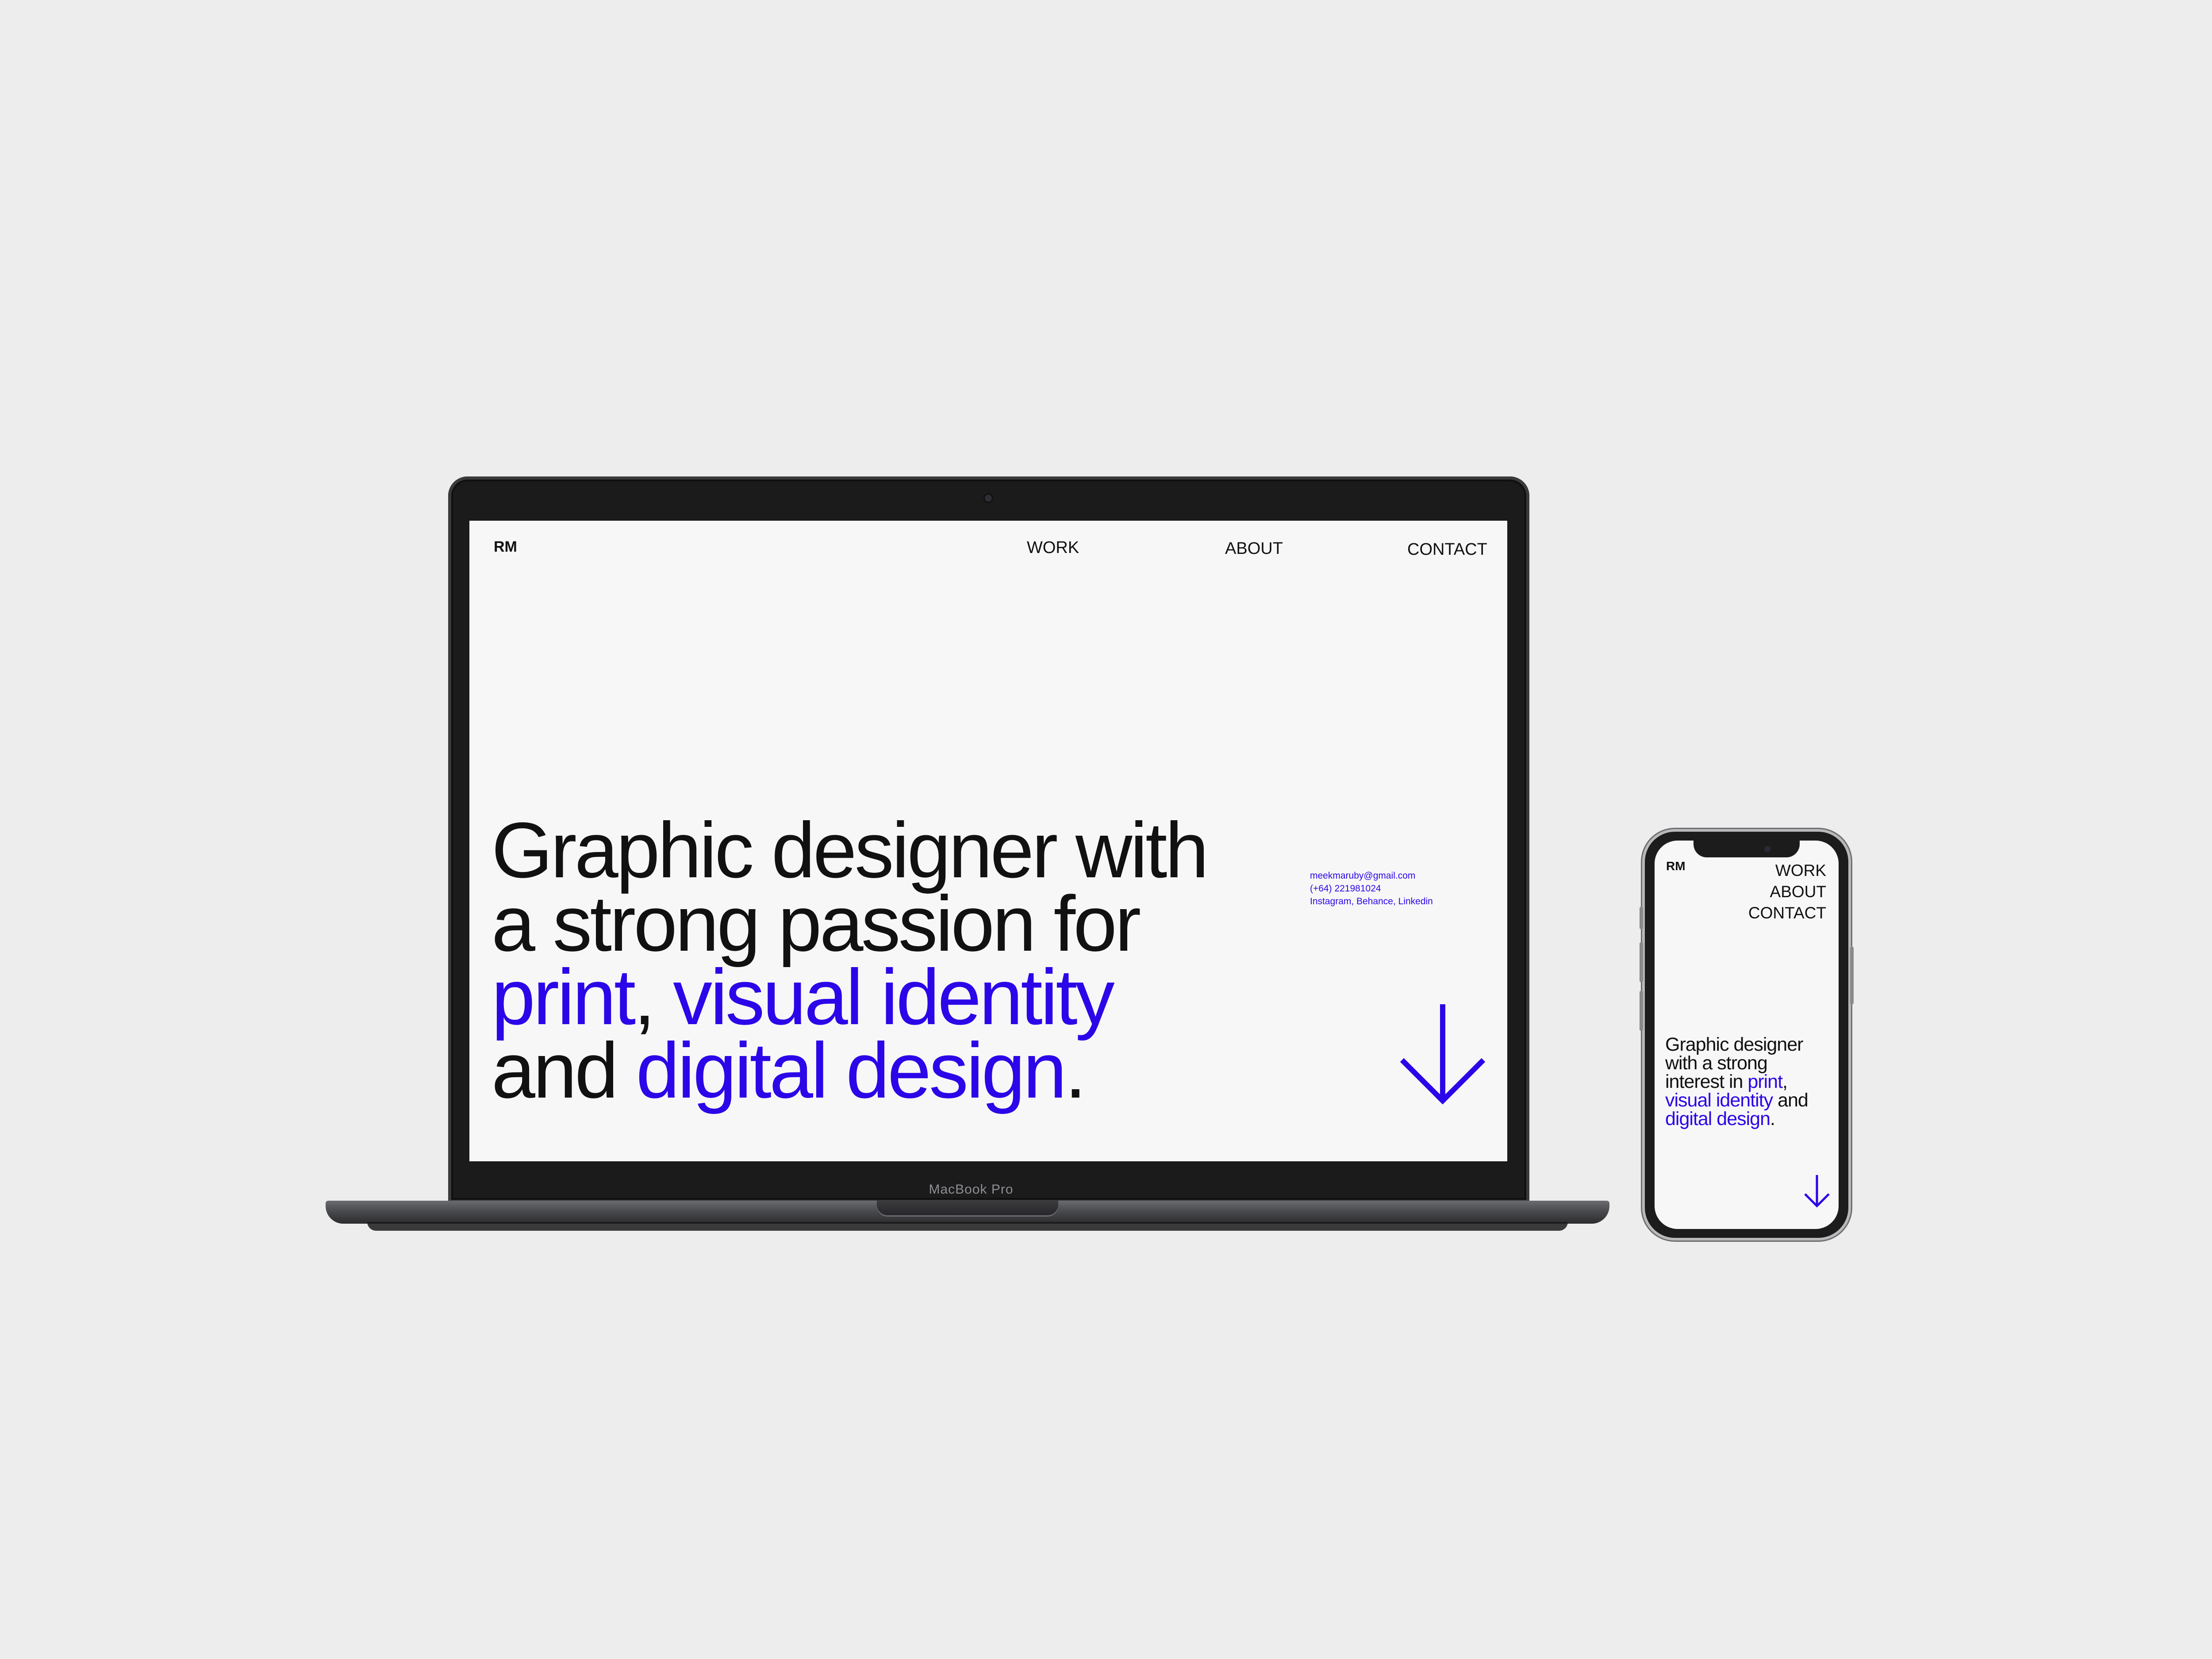  Describe the element at coordinates (1734, 1044) in the screenshot. I see `hero-line: Graphic designer` at that location.